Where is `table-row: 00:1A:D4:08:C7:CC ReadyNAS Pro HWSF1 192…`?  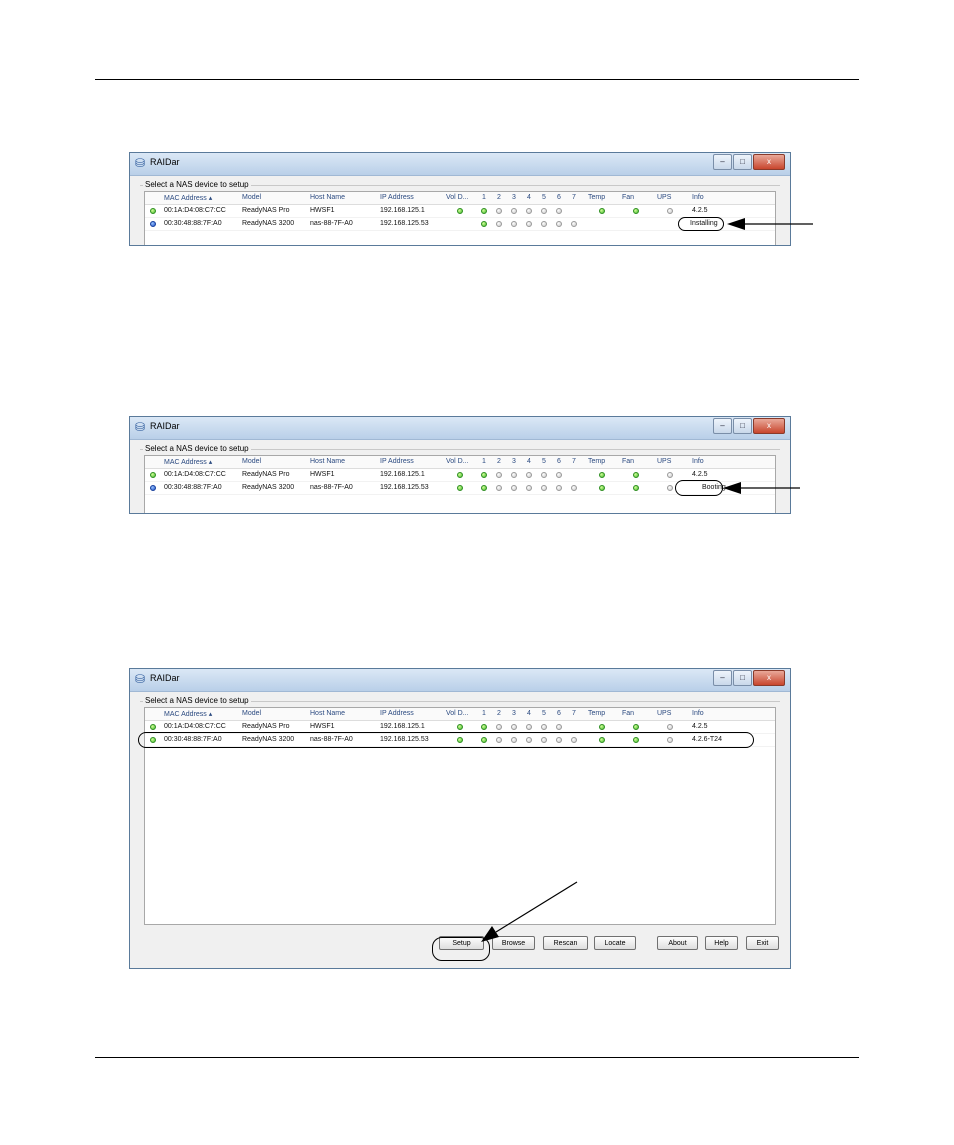 table-row: 00:1A:D4:08:C7:CC ReadyNAS Pro HWSF1 192… is located at coordinates (460, 211).